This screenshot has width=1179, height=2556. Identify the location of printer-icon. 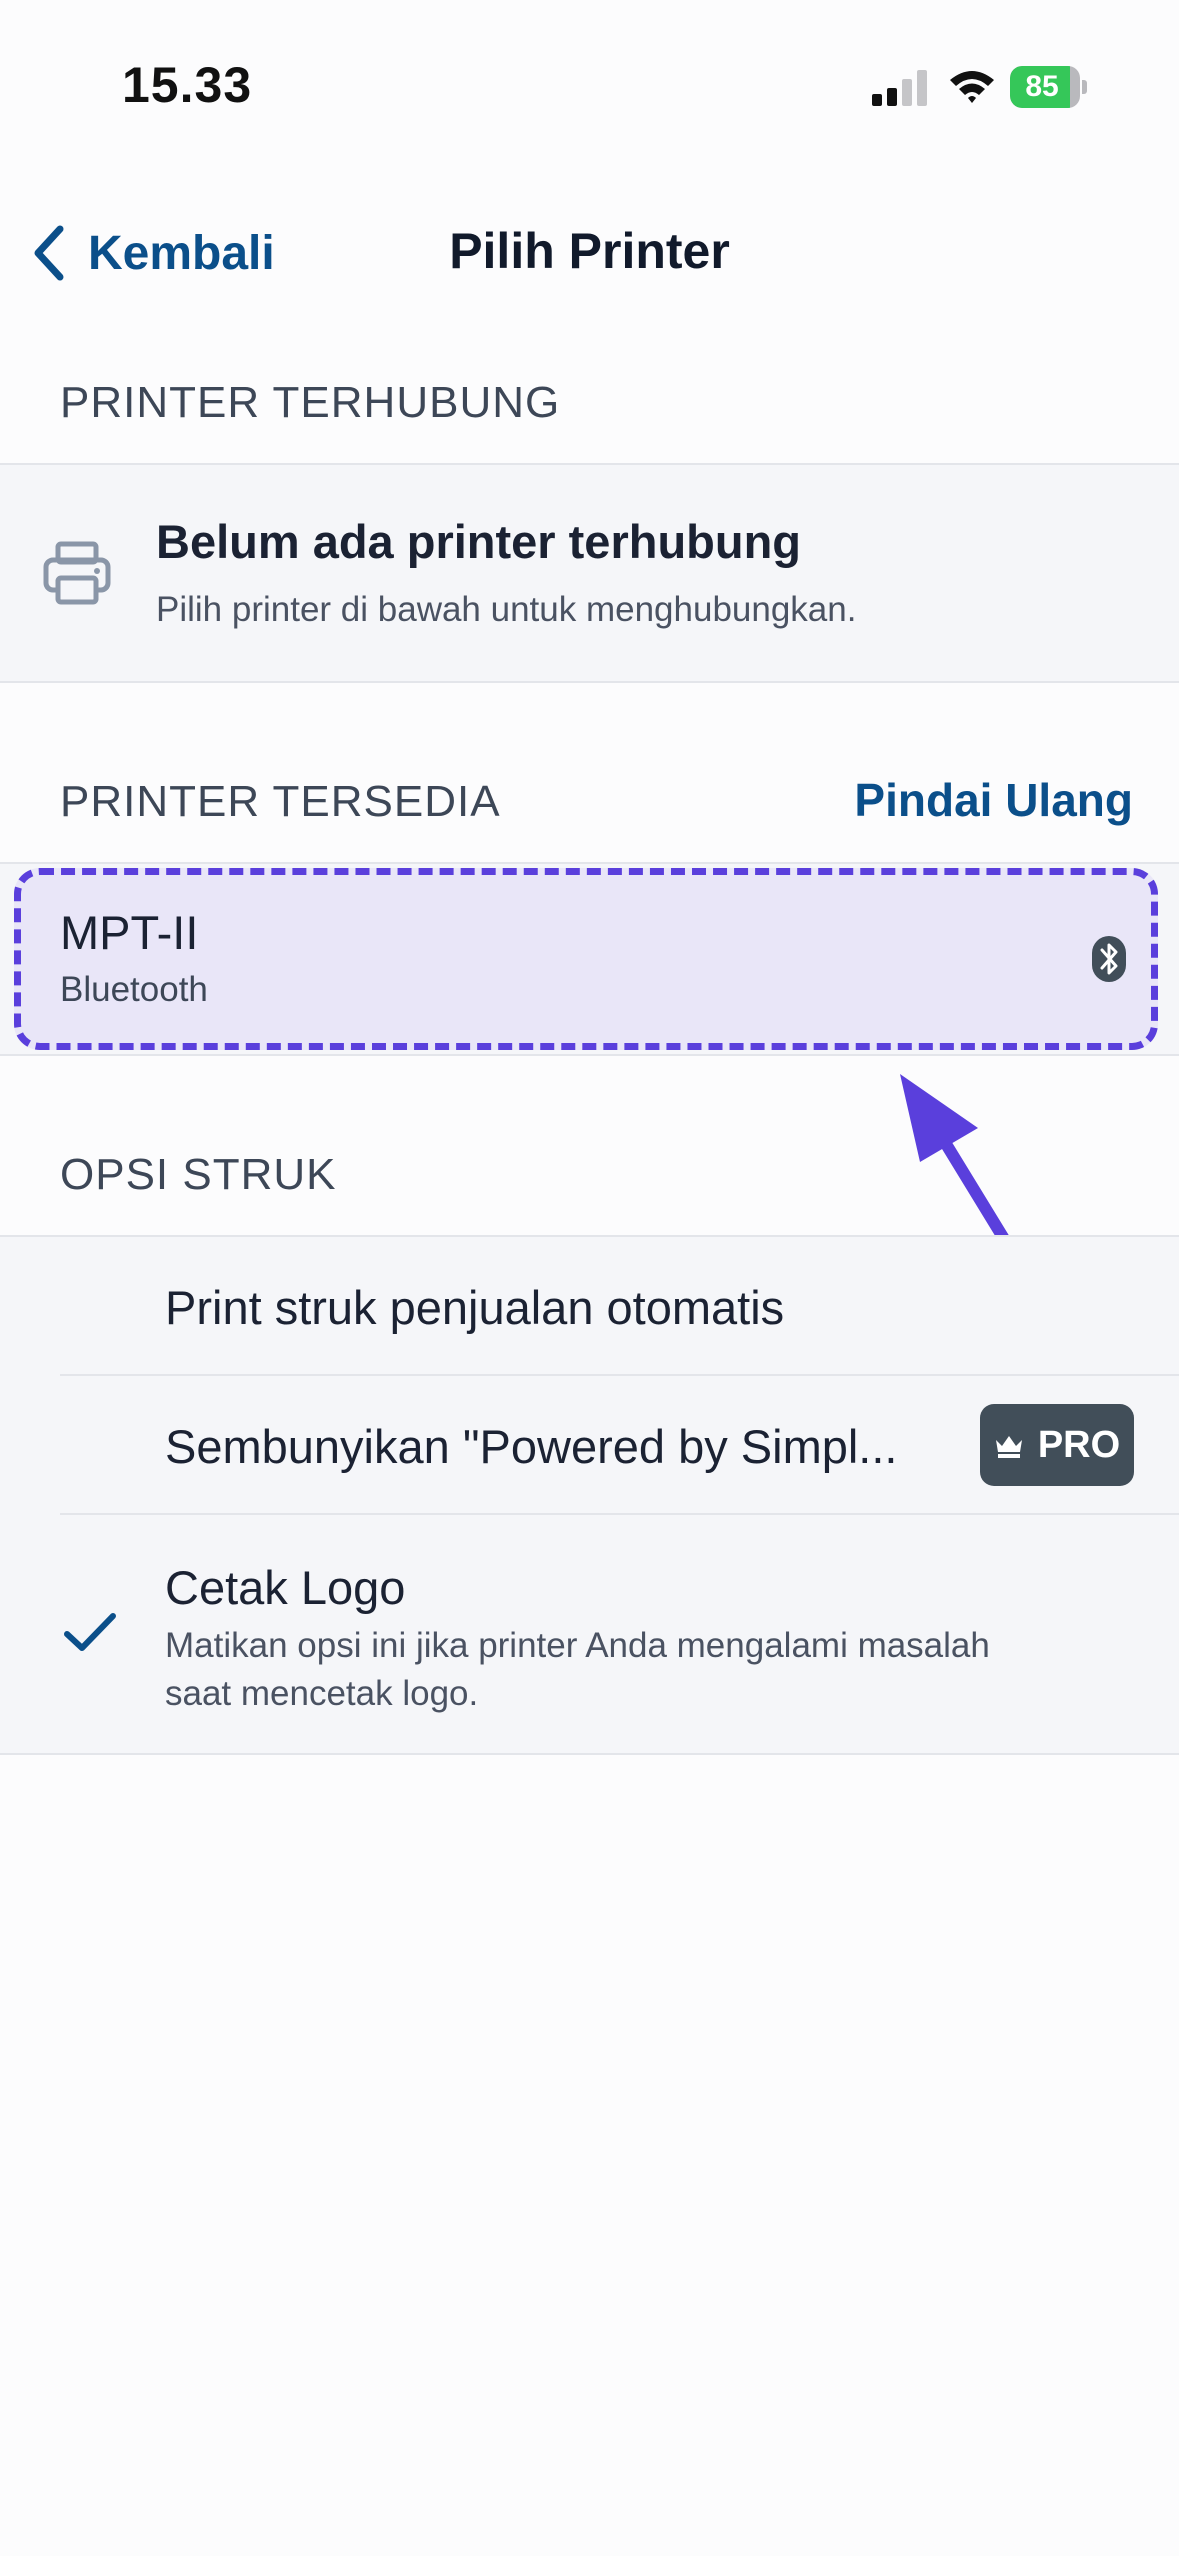
(77, 573).